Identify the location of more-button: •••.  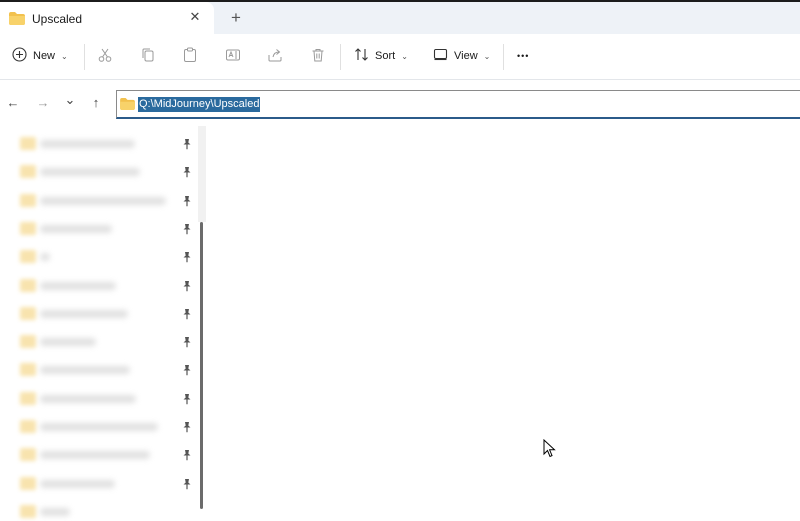
(523, 56).